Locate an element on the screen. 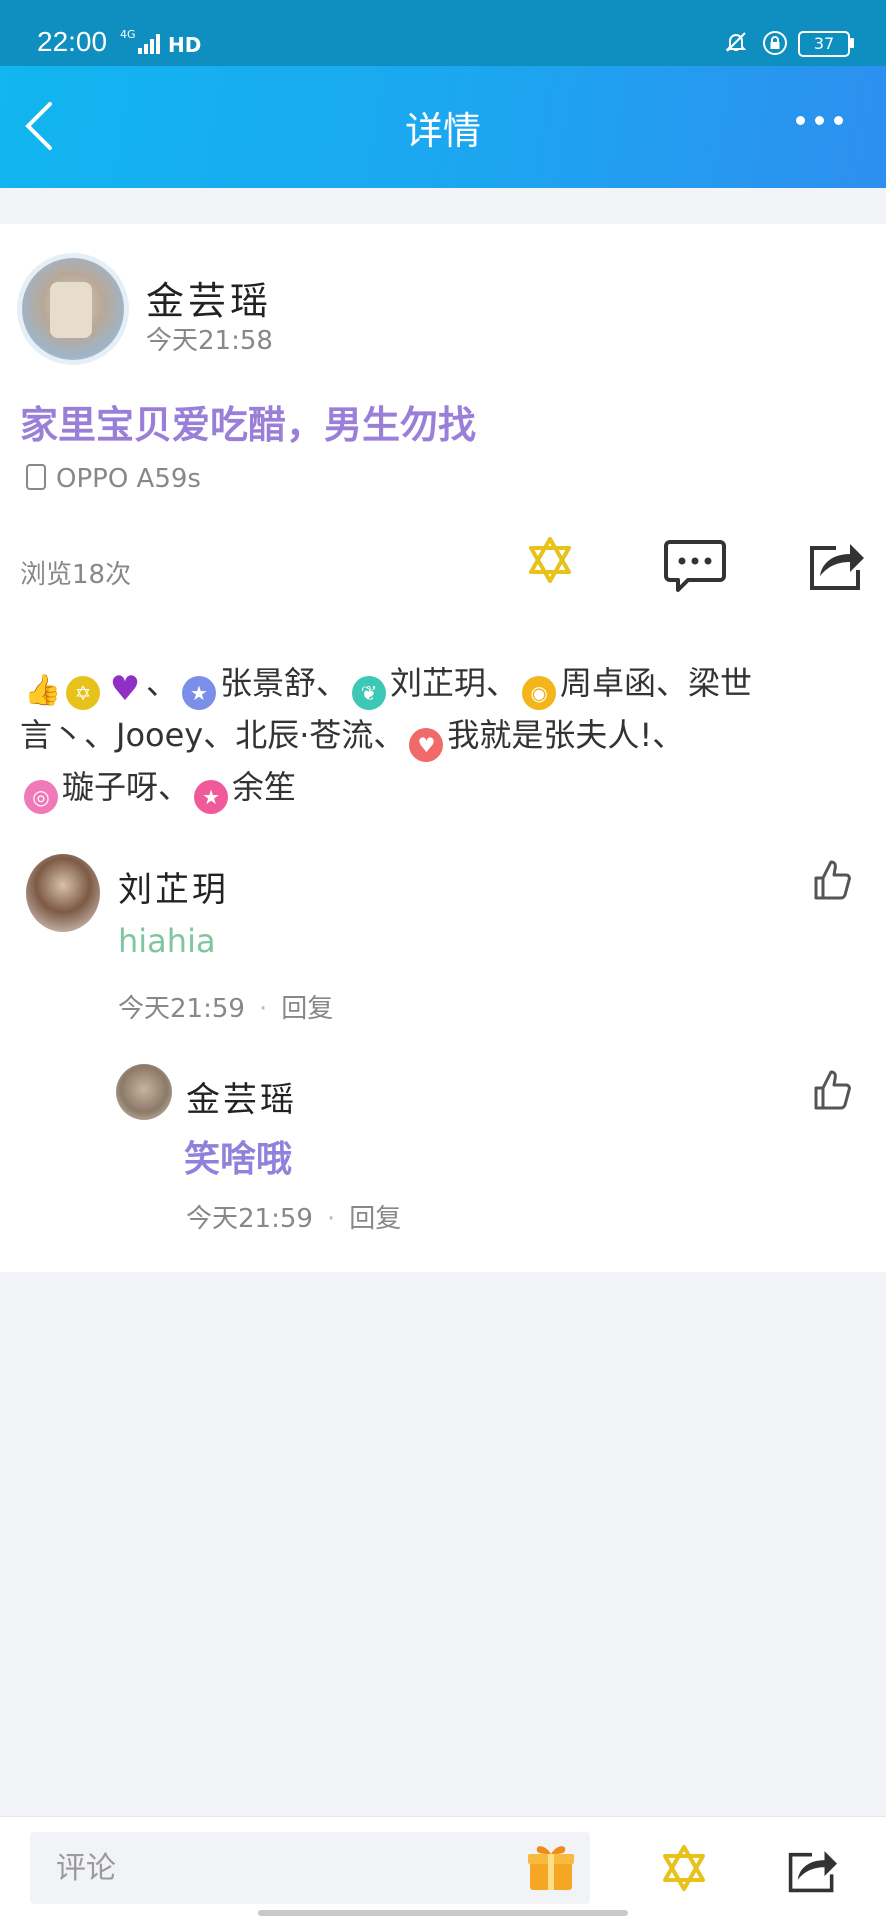 This screenshot has height=1921, width=886. status-time: 22:00 is located at coordinates (72, 41).